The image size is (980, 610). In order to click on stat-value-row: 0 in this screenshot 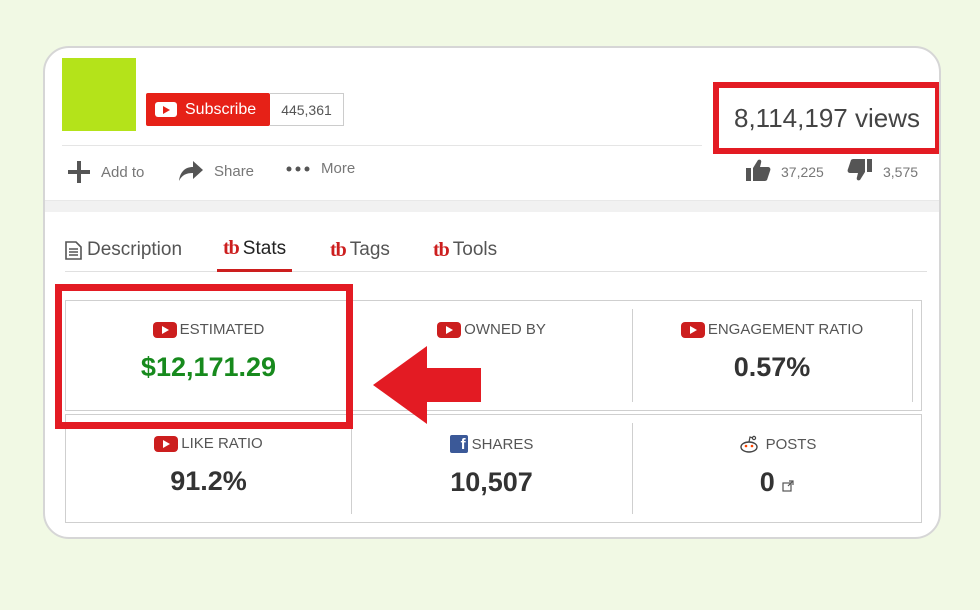, I will do `click(777, 483)`.